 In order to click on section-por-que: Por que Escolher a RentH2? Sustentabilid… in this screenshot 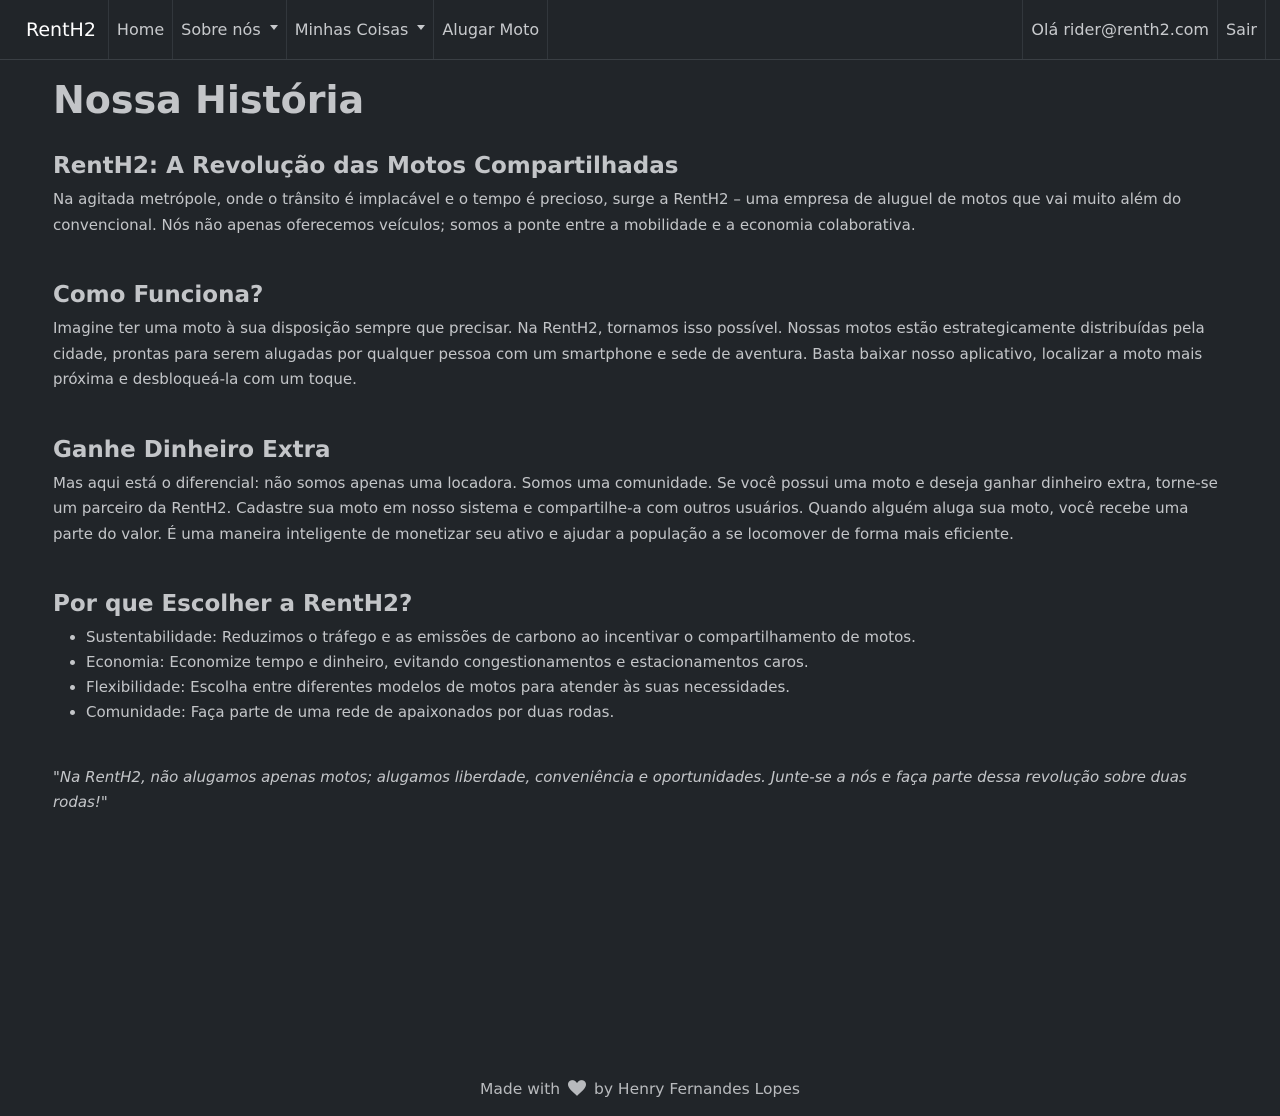, I will do `click(640, 658)`.